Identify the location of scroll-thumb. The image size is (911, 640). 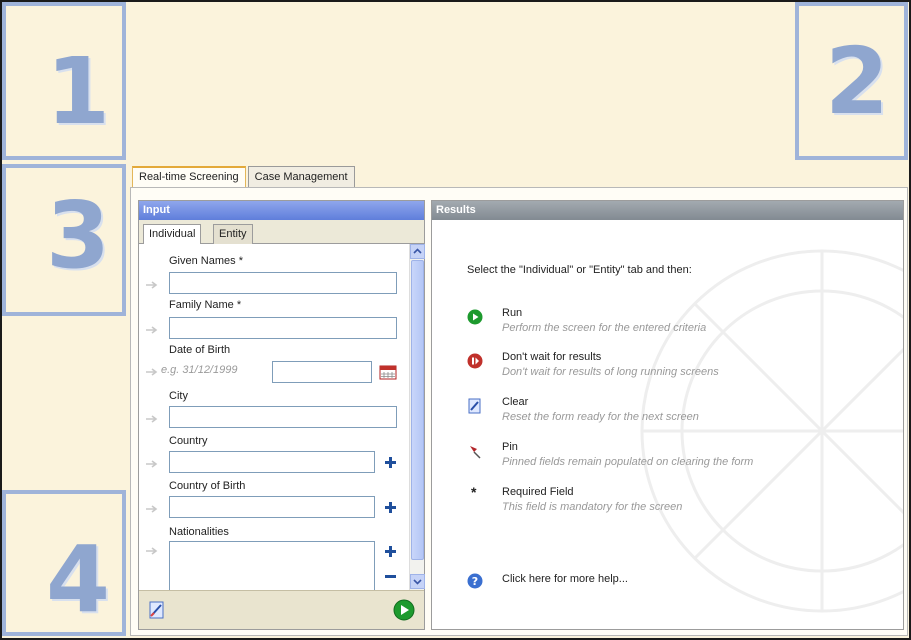
(417, 410).